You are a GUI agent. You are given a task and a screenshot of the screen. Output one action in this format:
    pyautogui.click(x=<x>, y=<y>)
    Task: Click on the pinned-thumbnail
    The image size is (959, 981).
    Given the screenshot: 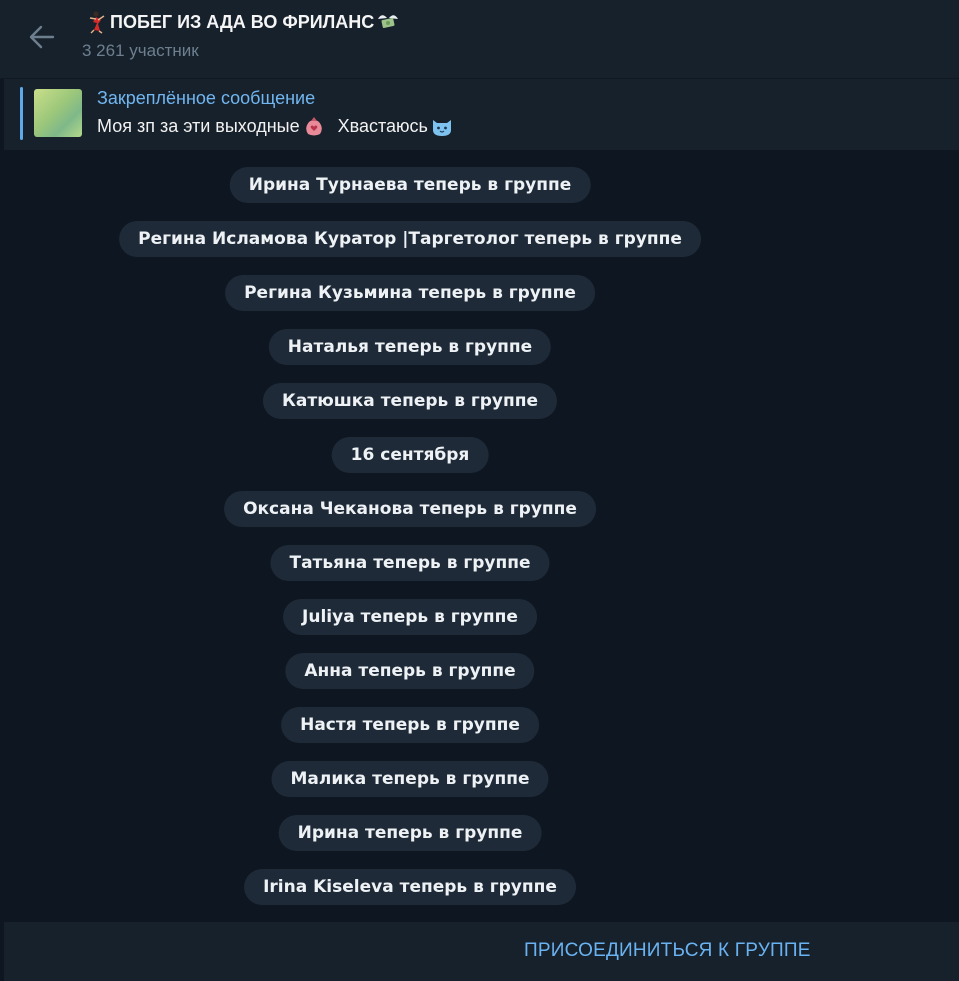 What is the action you would take?
    pyautogui.click(x=58, y=113)
    